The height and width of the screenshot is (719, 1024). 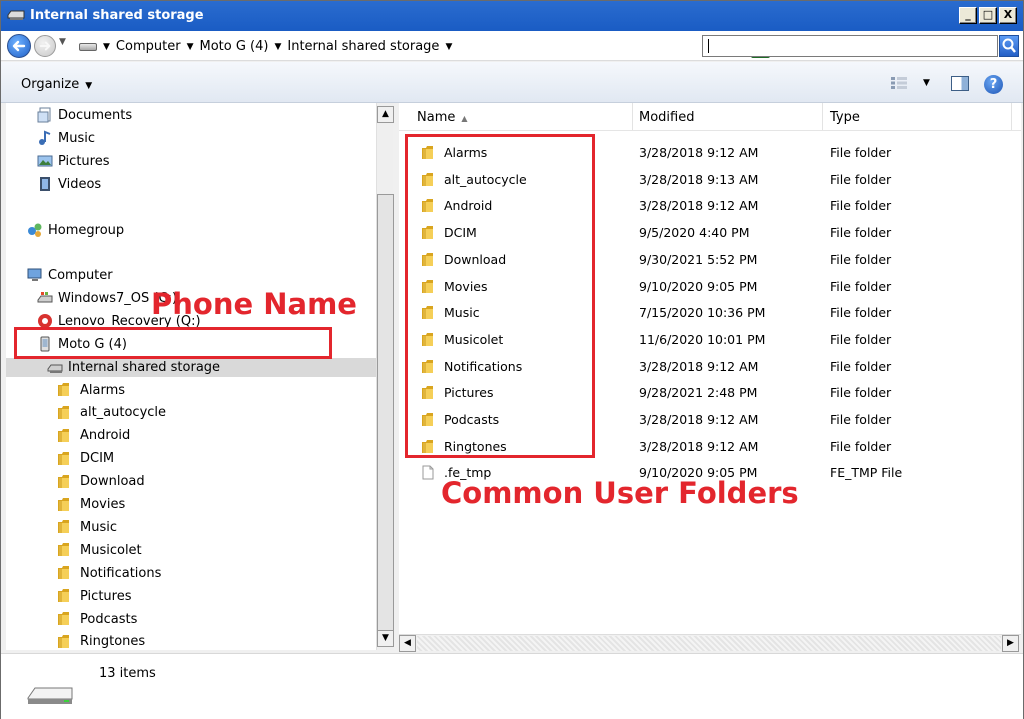 What do you see at coordinates (173, 343) in the screenshot?
I see `phone-name-highlight-box` at bounding box center [173, 343].